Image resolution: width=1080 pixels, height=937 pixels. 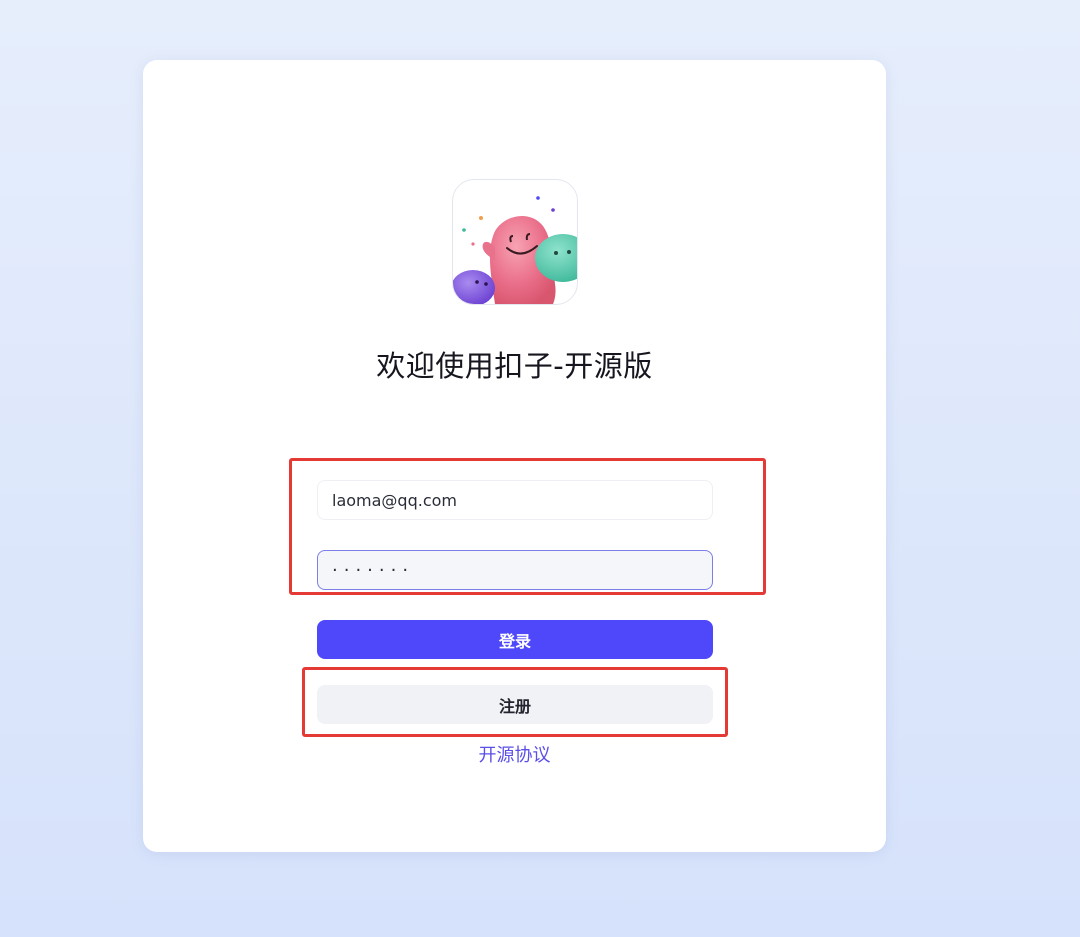 I want to click on welcome-title: 欢迎使用扣子-开源版, so click(x=514, y=366).